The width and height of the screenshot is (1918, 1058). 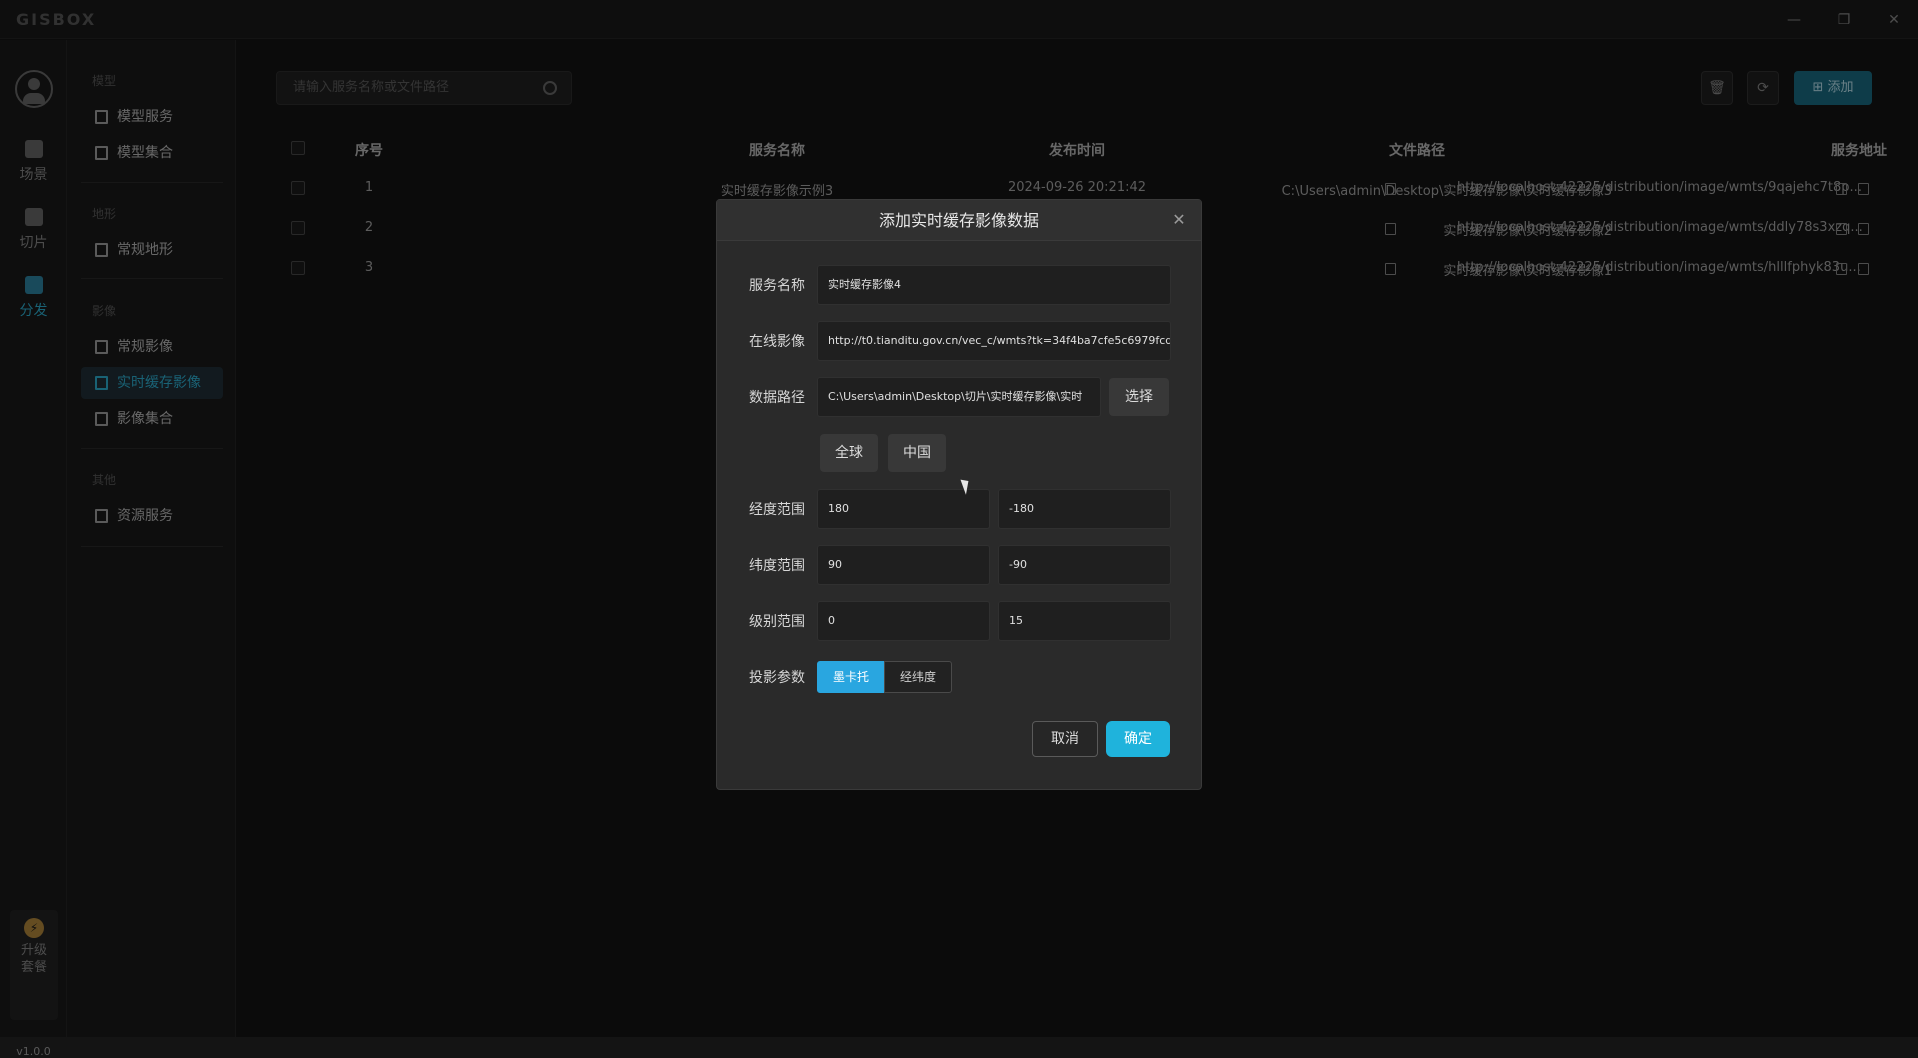 What do you see at coordinates (1138, 739) in the screenshot?
I see `confirm-button: 确定` at bounding box center [1138, 739].